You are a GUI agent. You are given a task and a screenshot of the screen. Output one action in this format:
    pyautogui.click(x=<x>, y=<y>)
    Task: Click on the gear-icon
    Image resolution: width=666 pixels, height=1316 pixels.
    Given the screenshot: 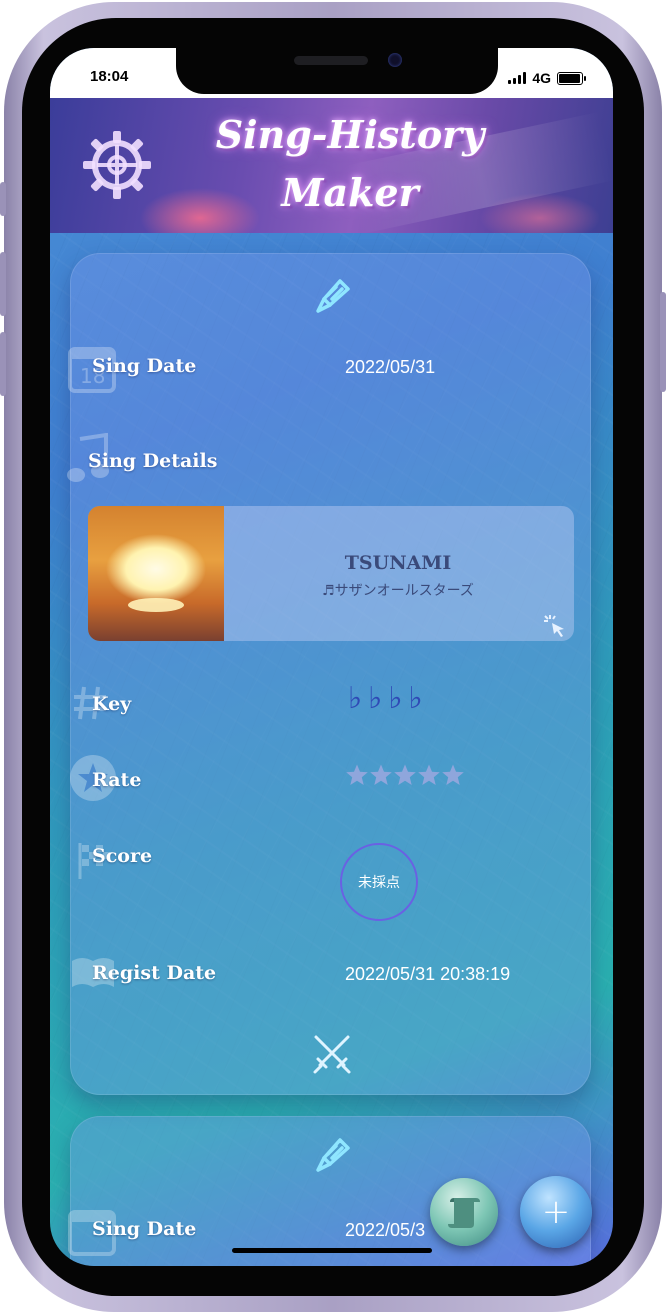 What is the action you would take?
    pyautogui.click(x=117, y=165)
    